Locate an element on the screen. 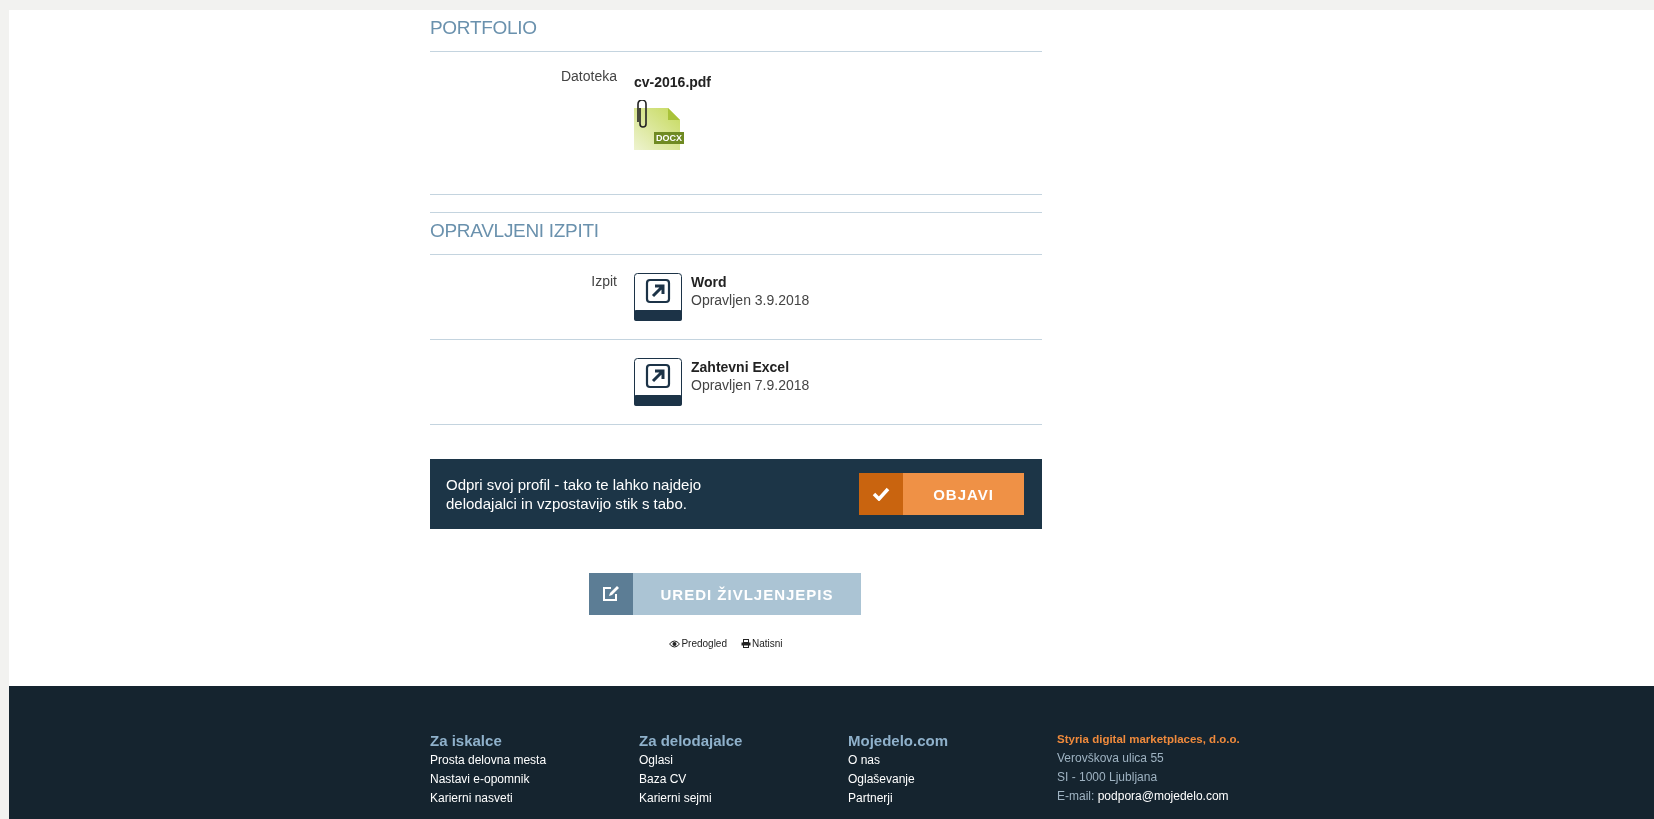 The width and height of the screenshot is (1654, 819). file-link: cv-2016.pdf is located at coordinates (673, 82).